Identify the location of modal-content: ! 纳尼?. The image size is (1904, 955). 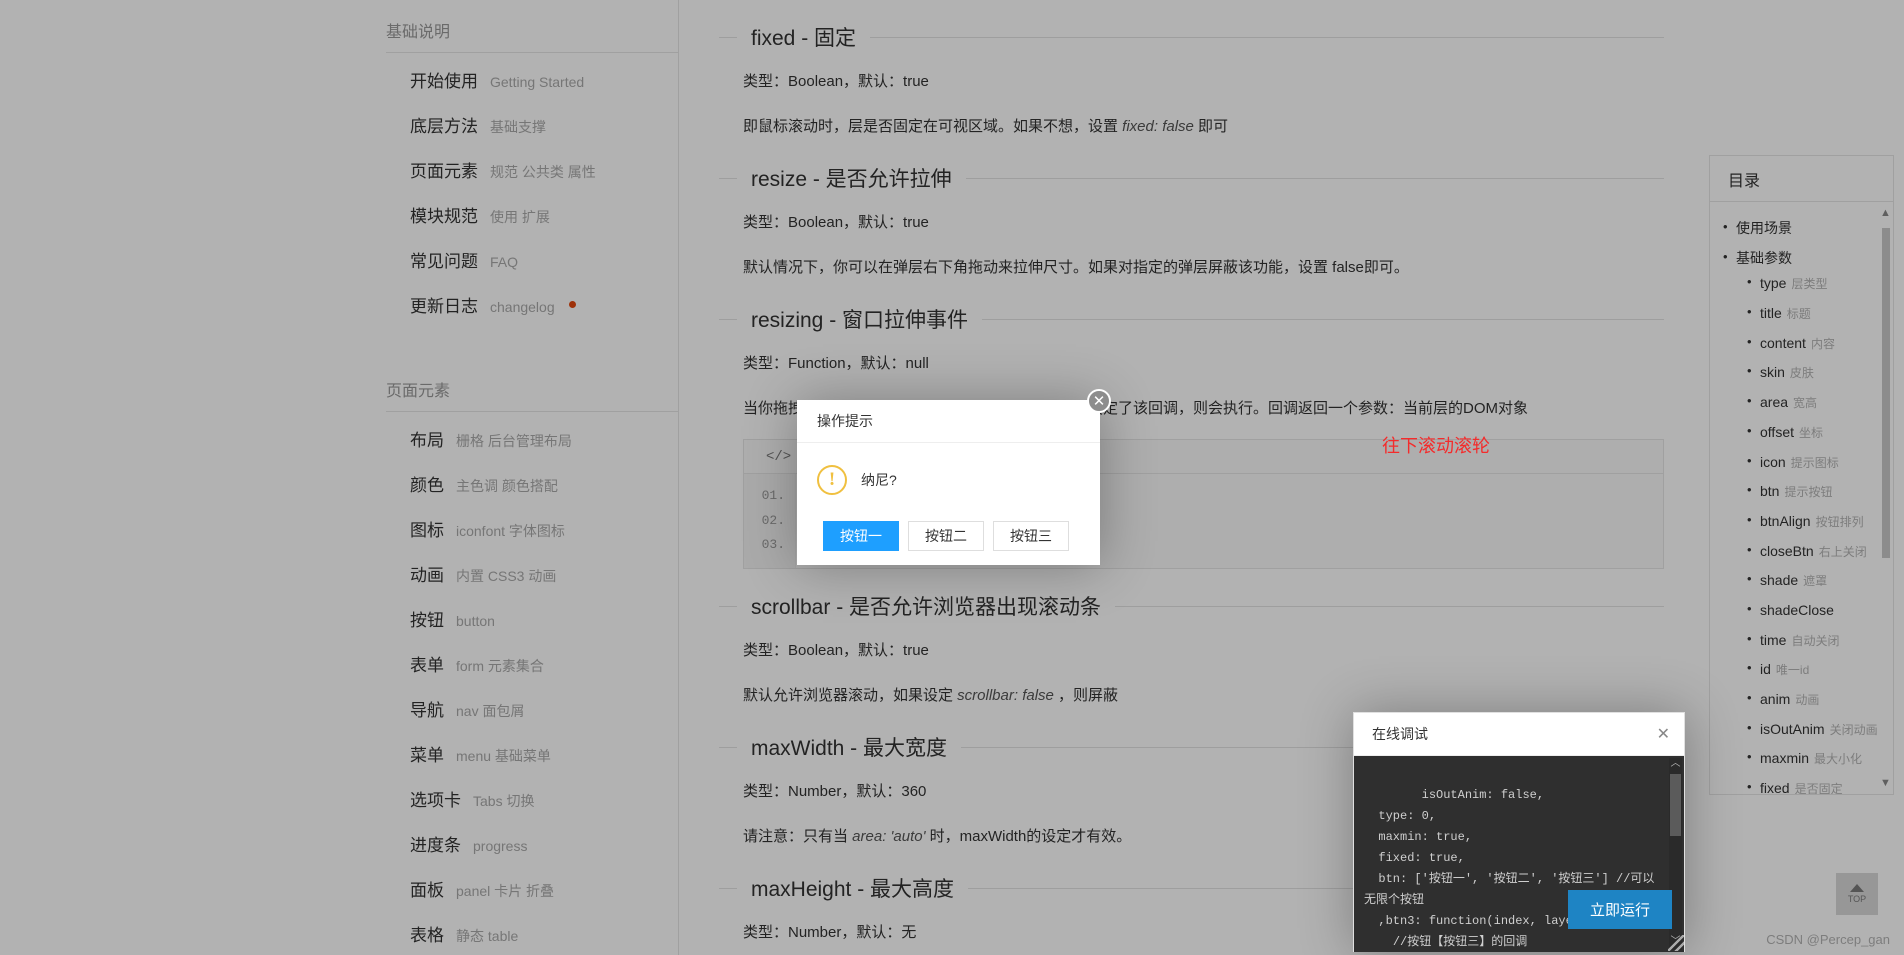
(948, 469).